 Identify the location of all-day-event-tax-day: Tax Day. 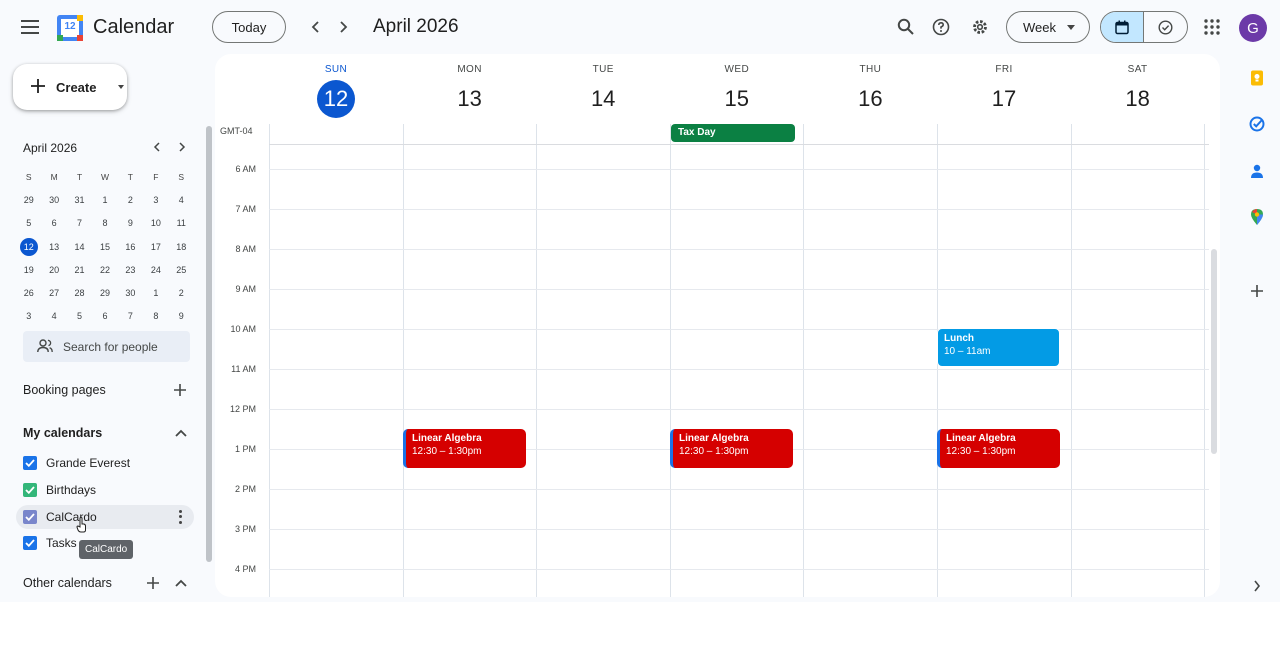
(733, 133).